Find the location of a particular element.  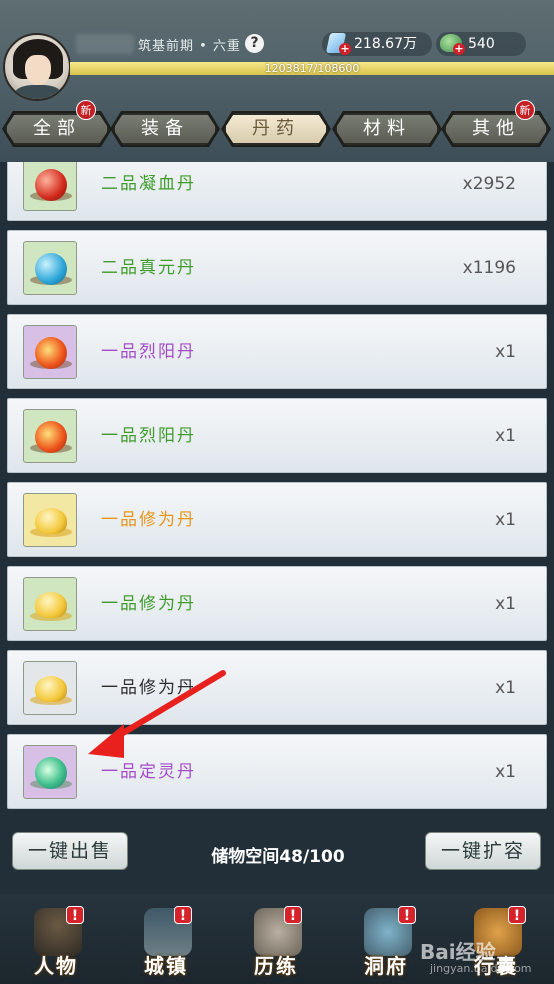

red-pill-icon is located at coordinates (50, 186).